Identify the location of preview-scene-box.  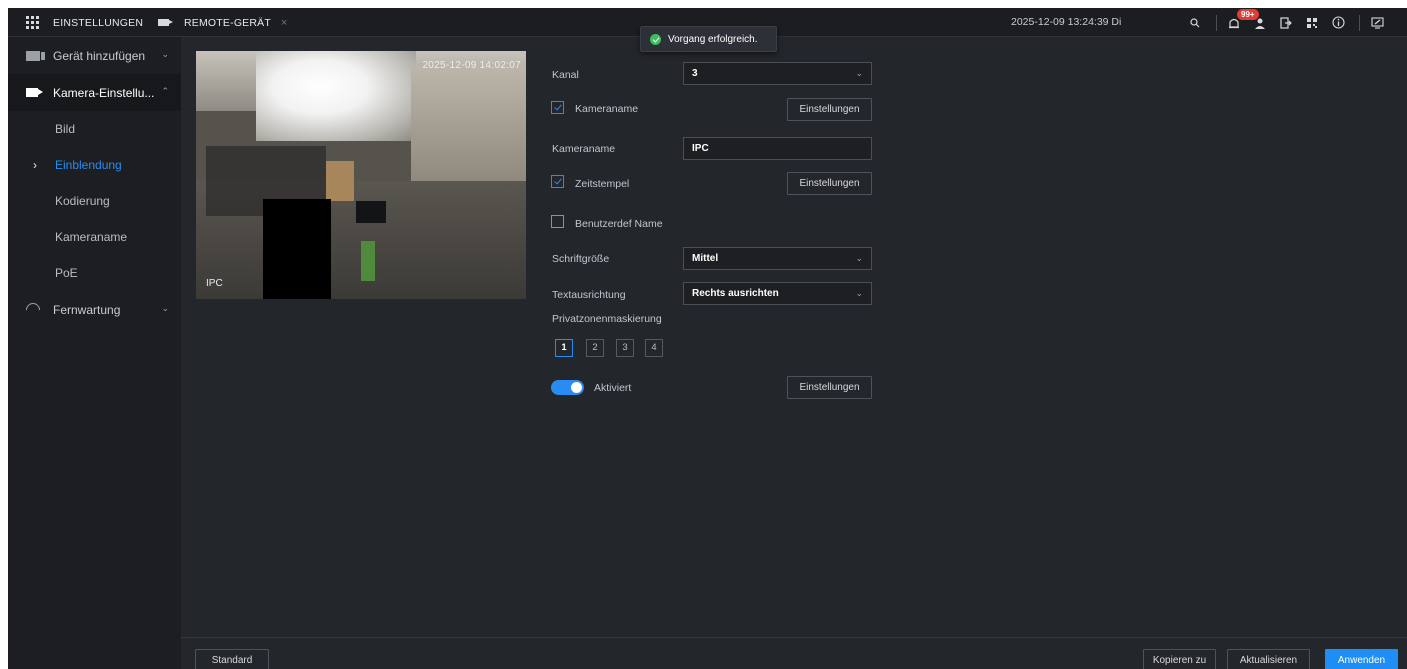
(340, 181).